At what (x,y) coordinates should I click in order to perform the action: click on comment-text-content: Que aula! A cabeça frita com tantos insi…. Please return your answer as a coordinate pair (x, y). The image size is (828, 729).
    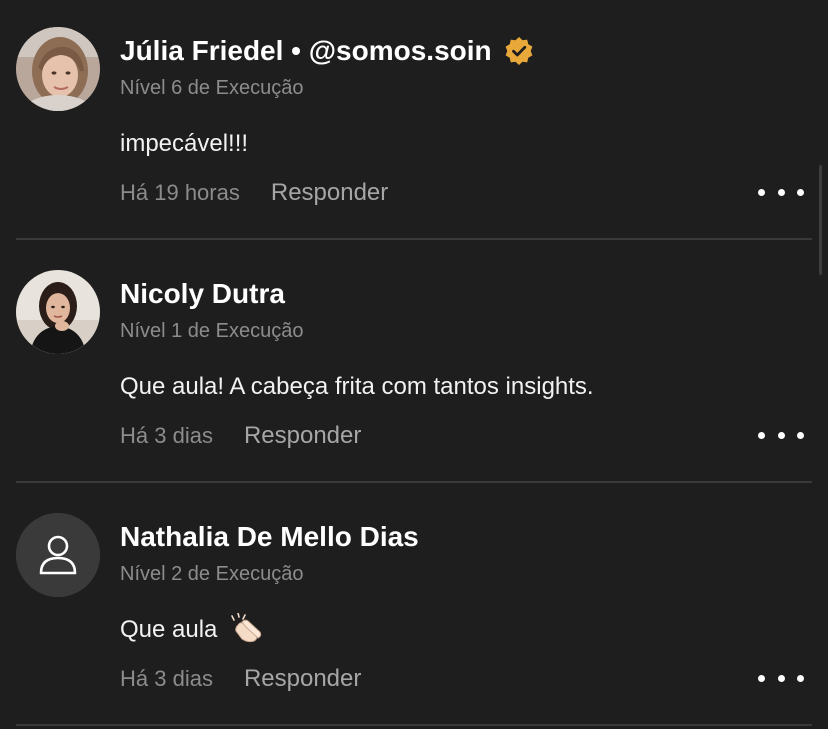
    Looking at the image, I should click on (357, 386).